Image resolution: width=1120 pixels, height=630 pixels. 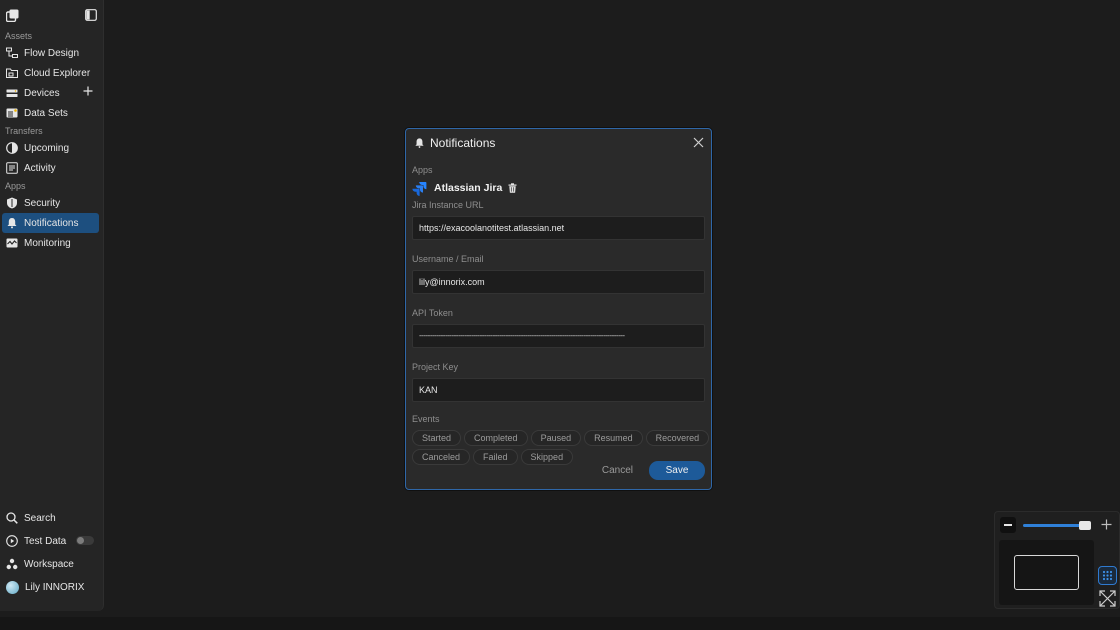 I want to click on sidebar-item-workspace: Workspace, so click(x=51, y=564).